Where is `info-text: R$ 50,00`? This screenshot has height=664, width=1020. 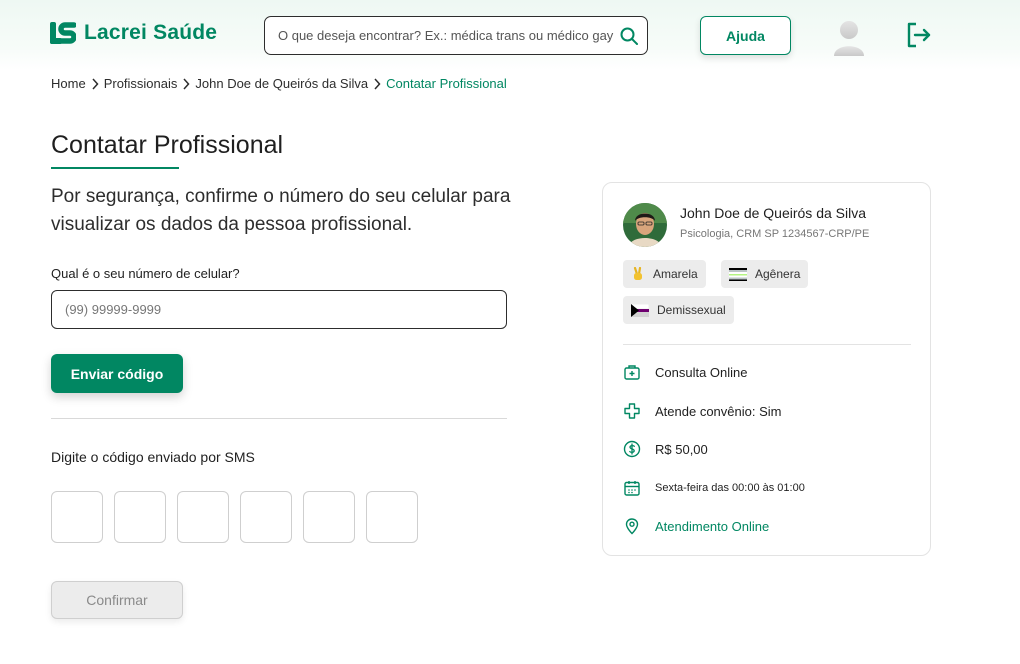 info-text: R$ 50,00 is located at coordinates (681, 449).